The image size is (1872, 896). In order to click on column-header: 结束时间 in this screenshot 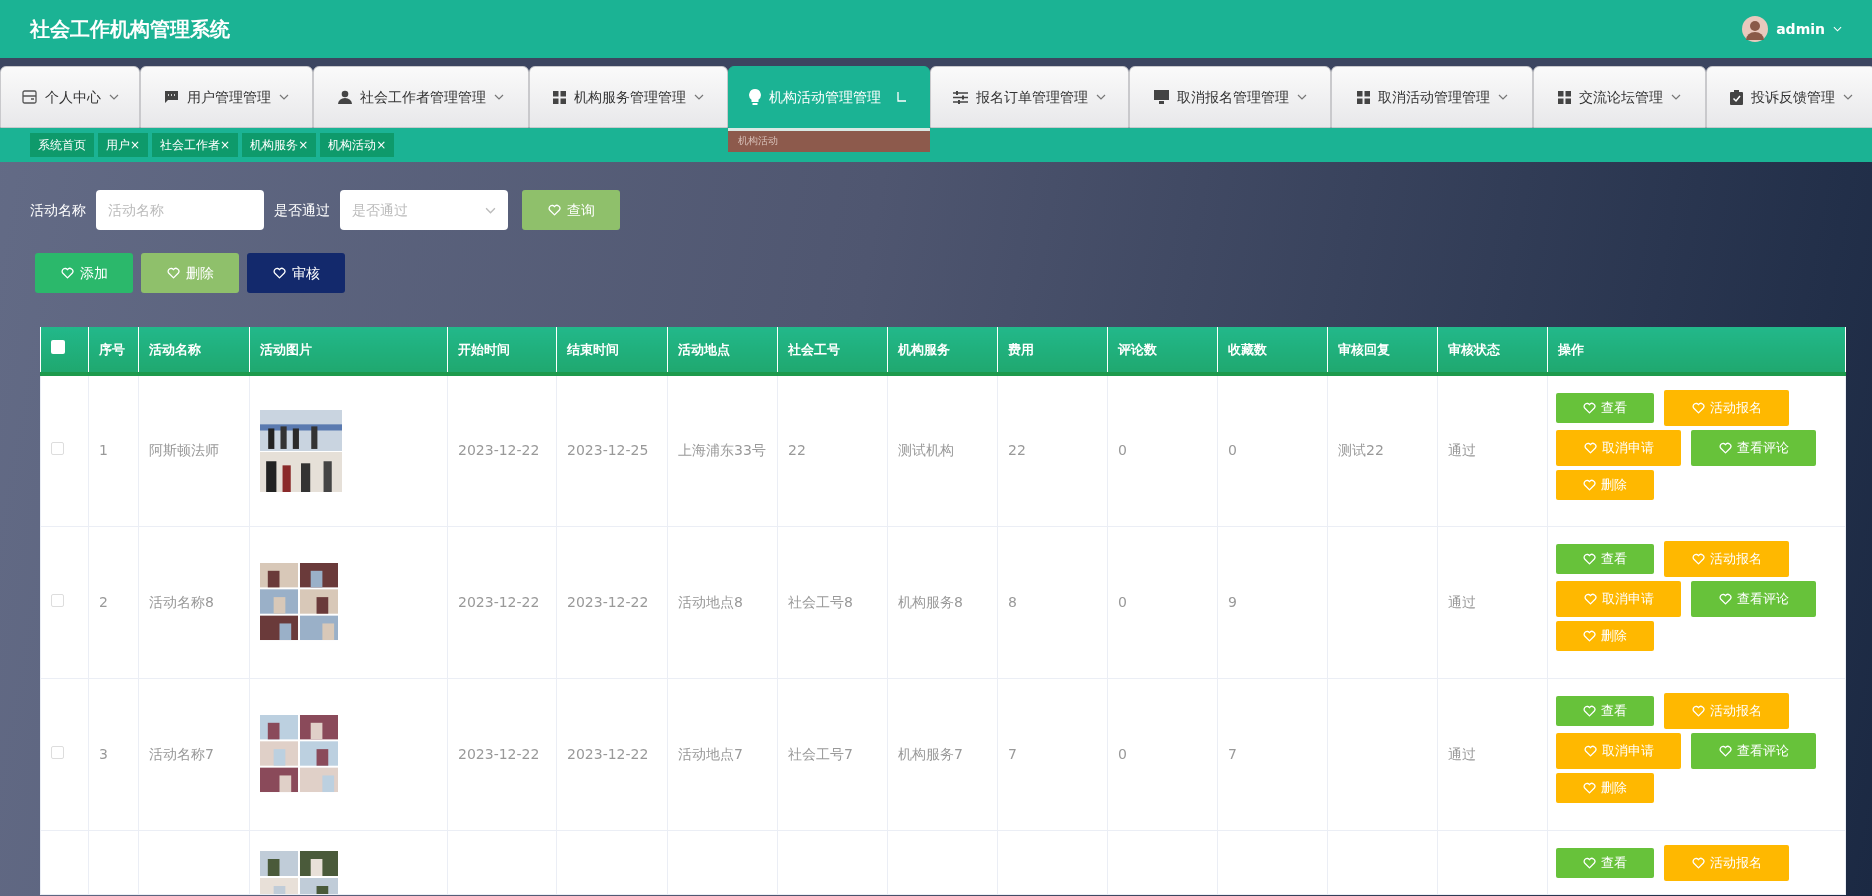, I will do `click(593, 349)`.